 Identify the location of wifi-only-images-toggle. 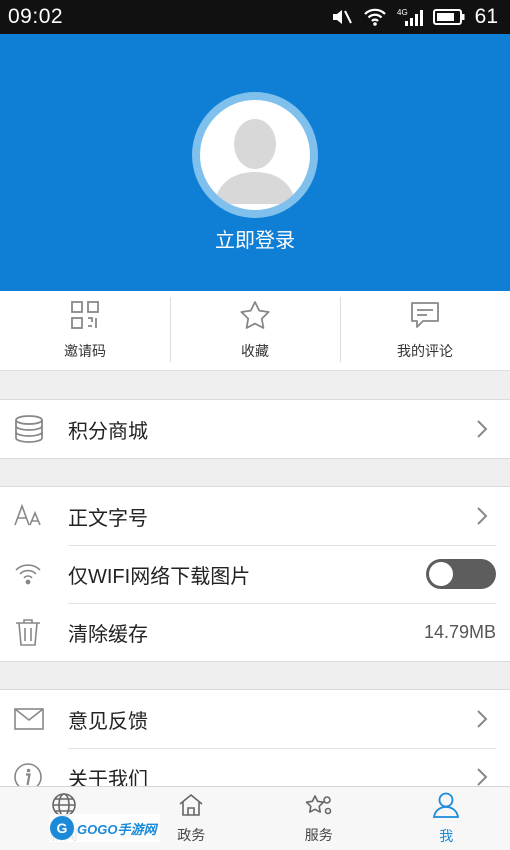
(461, 574).